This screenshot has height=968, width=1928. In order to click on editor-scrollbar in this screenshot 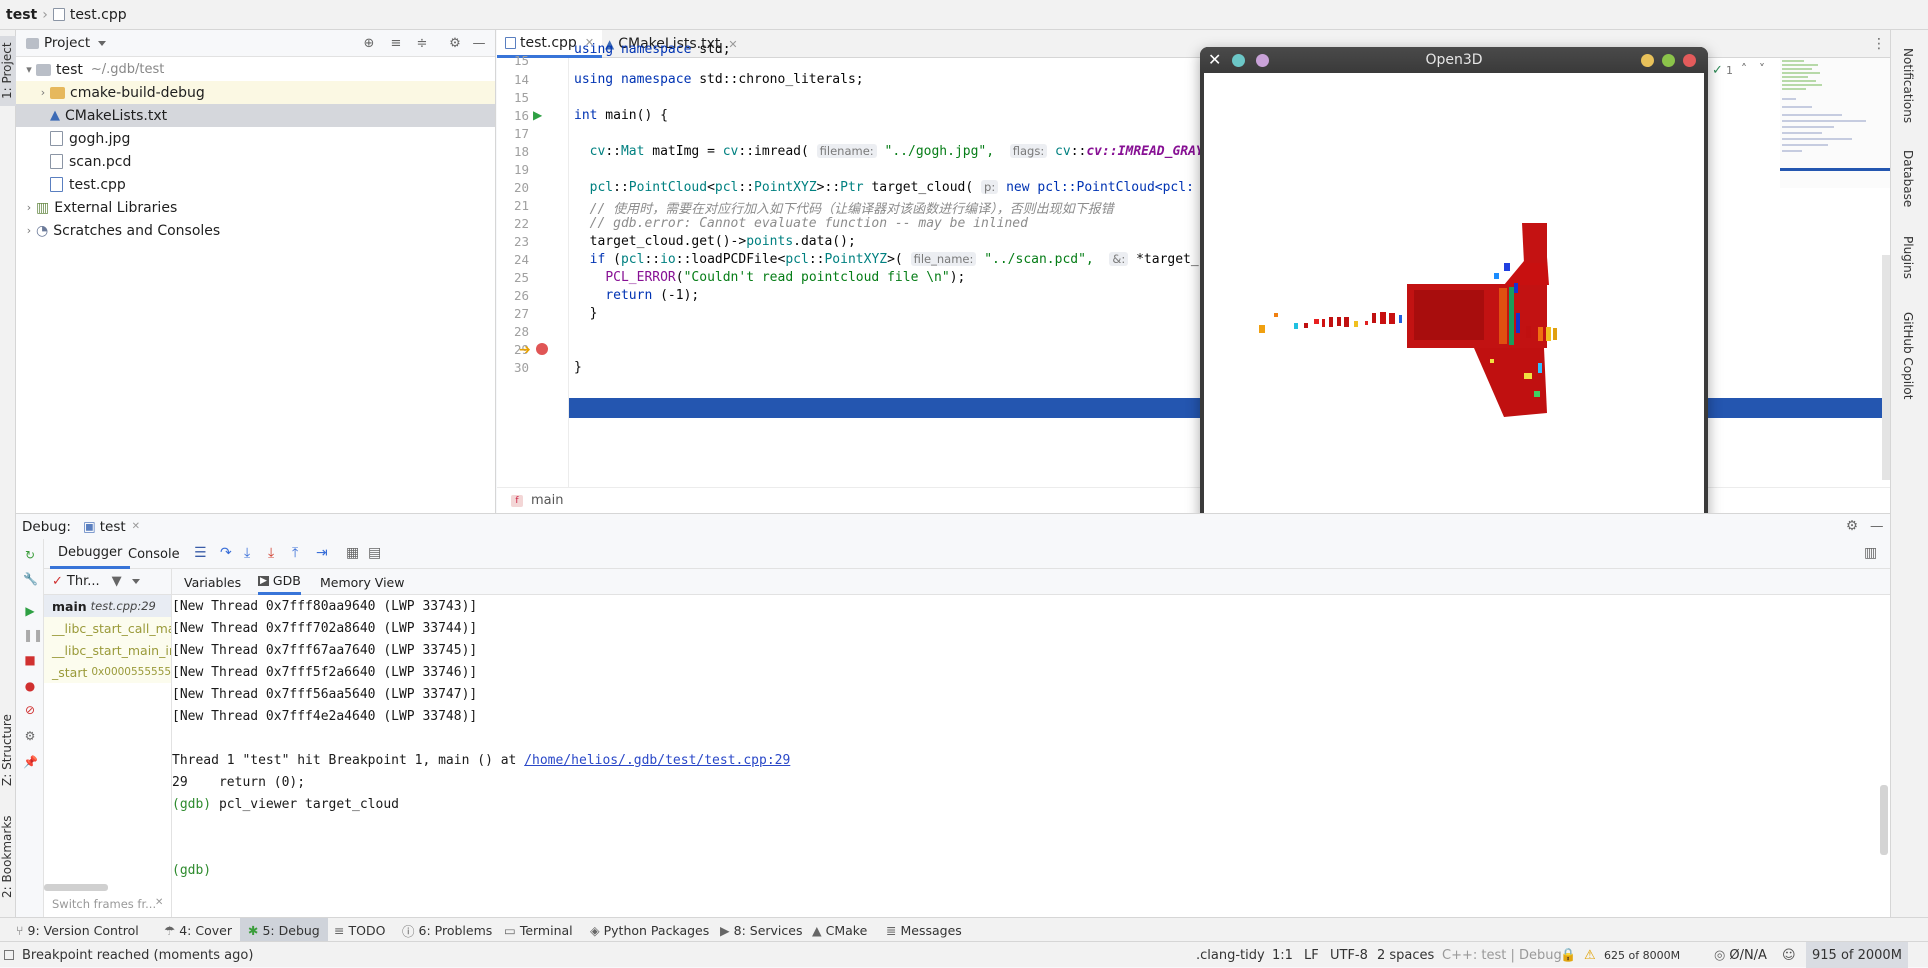, I will do `click(1886, 367)`.